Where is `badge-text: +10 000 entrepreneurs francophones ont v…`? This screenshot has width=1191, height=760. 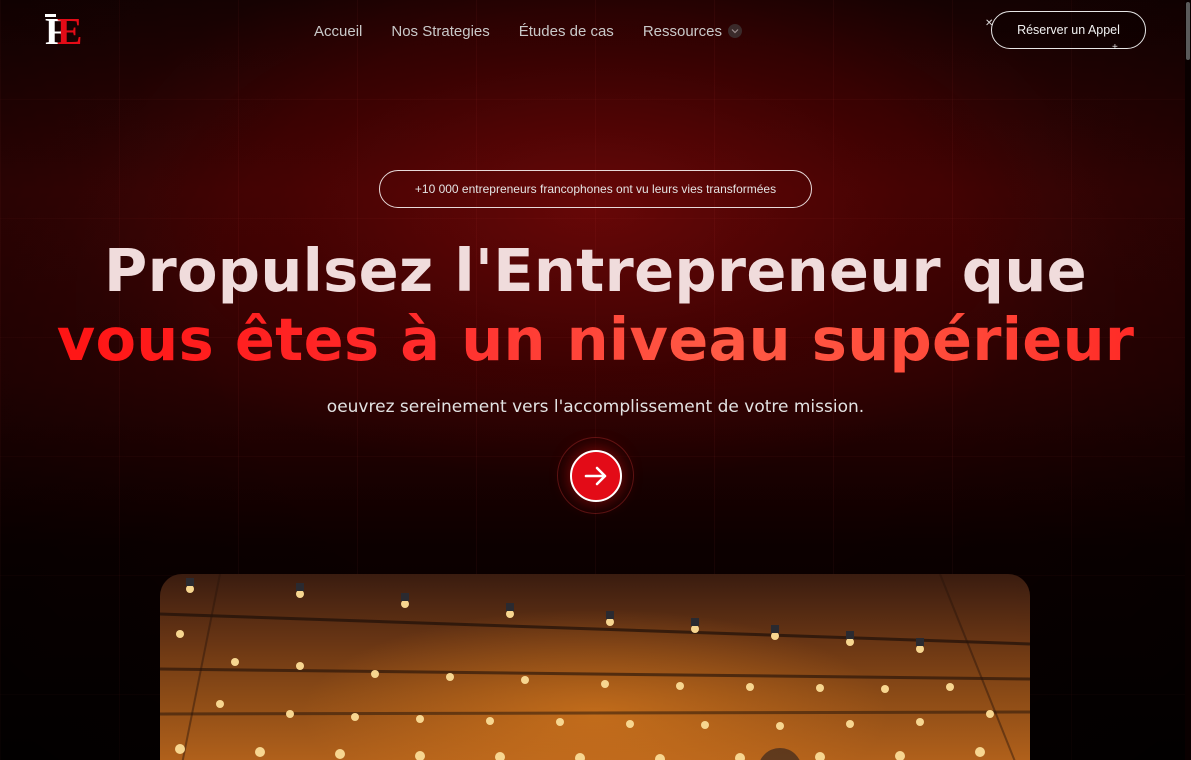
badge-text: +10 000 entrepreneurs francophones ont v… is located at coordinates (595, 189).